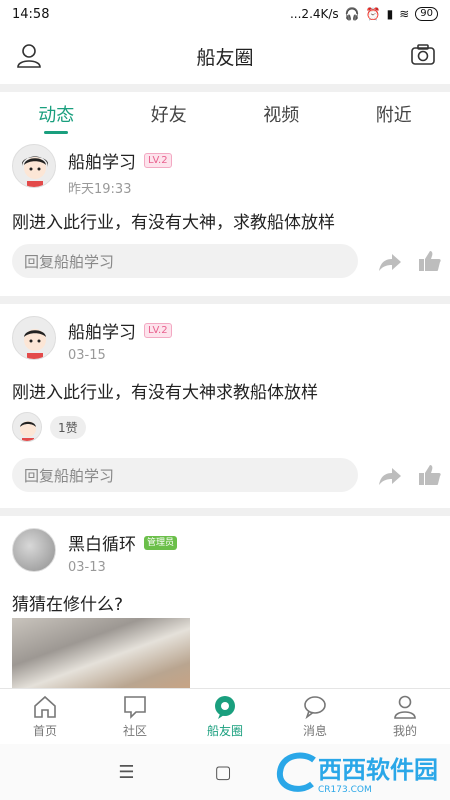 The width and height of the screenshot is (450, 800). Describe the element at coordinates (49, 427) in the screenshot. I see `likes-row: 1赞` at that location.